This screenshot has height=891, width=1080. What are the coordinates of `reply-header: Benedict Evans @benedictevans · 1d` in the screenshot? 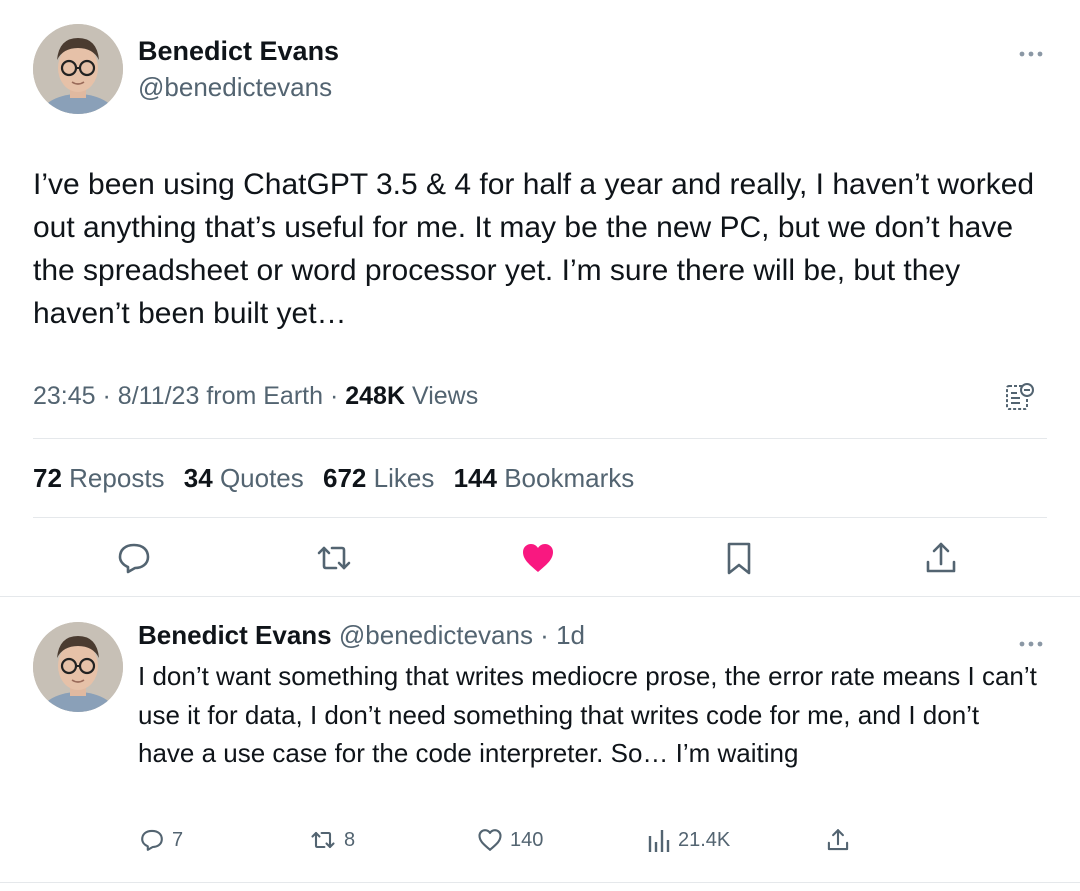 It's located at (361, 635).